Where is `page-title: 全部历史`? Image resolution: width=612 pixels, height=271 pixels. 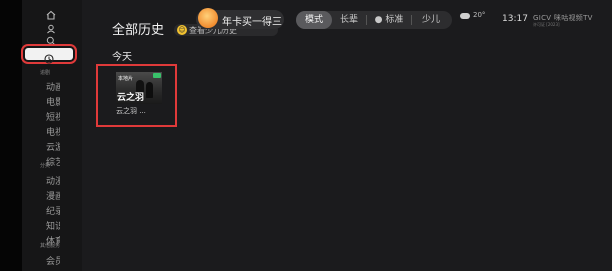
page-title: 全部历史 is located at coordinates (138, 30).